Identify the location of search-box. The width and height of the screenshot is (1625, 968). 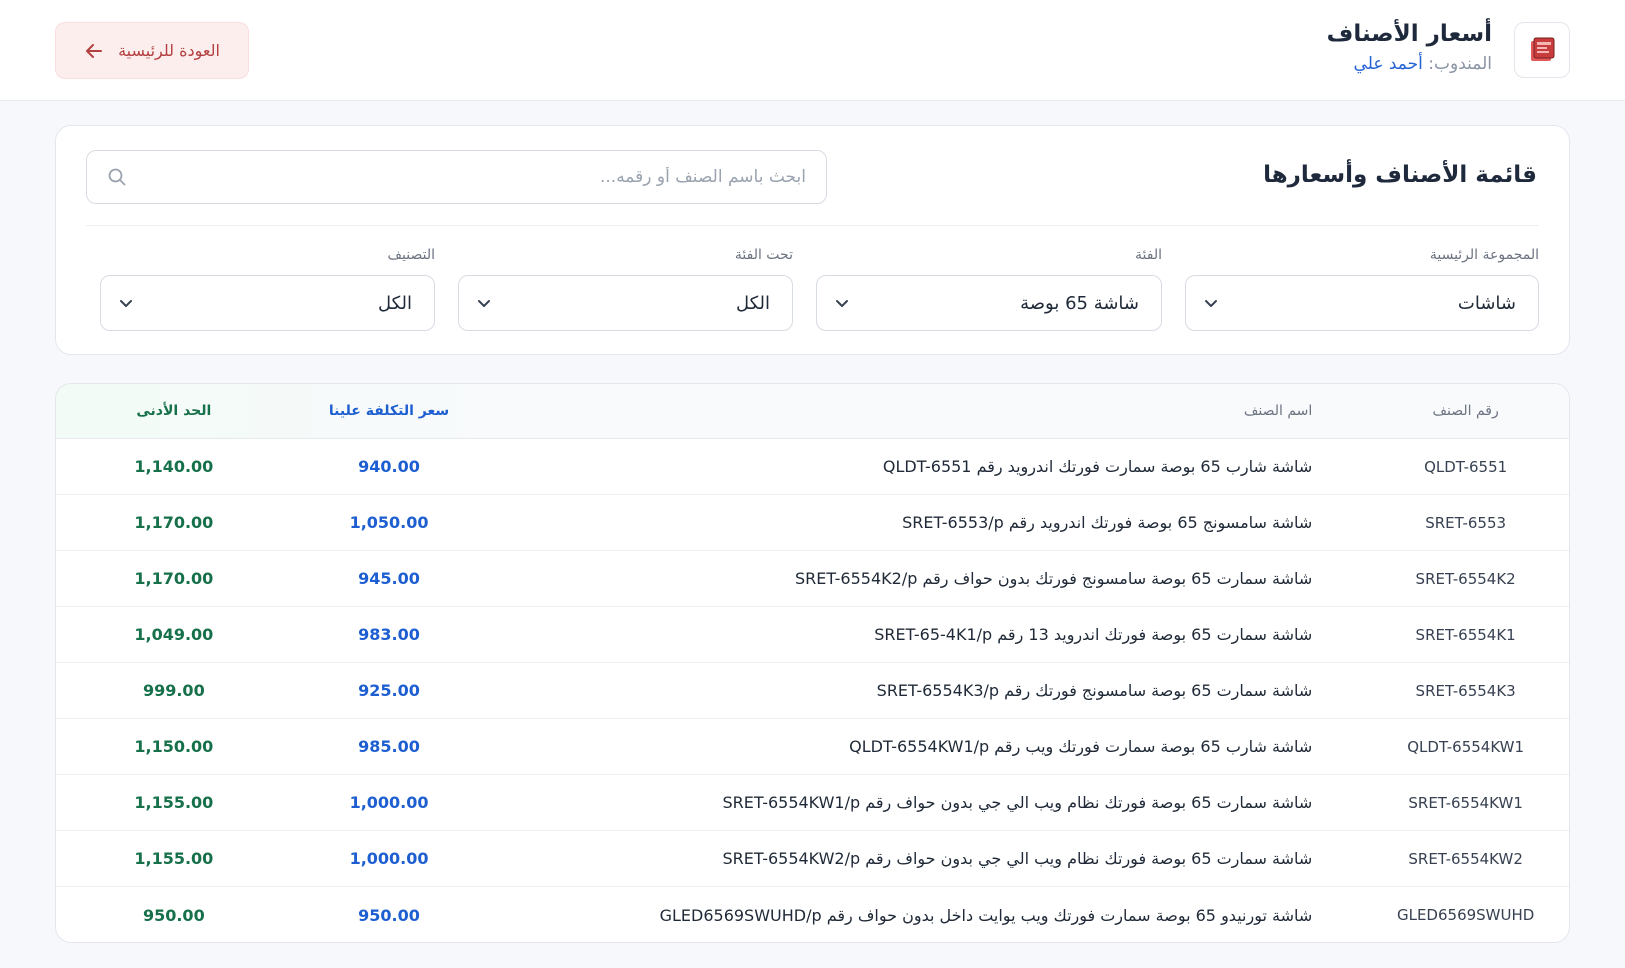
(456, 177).